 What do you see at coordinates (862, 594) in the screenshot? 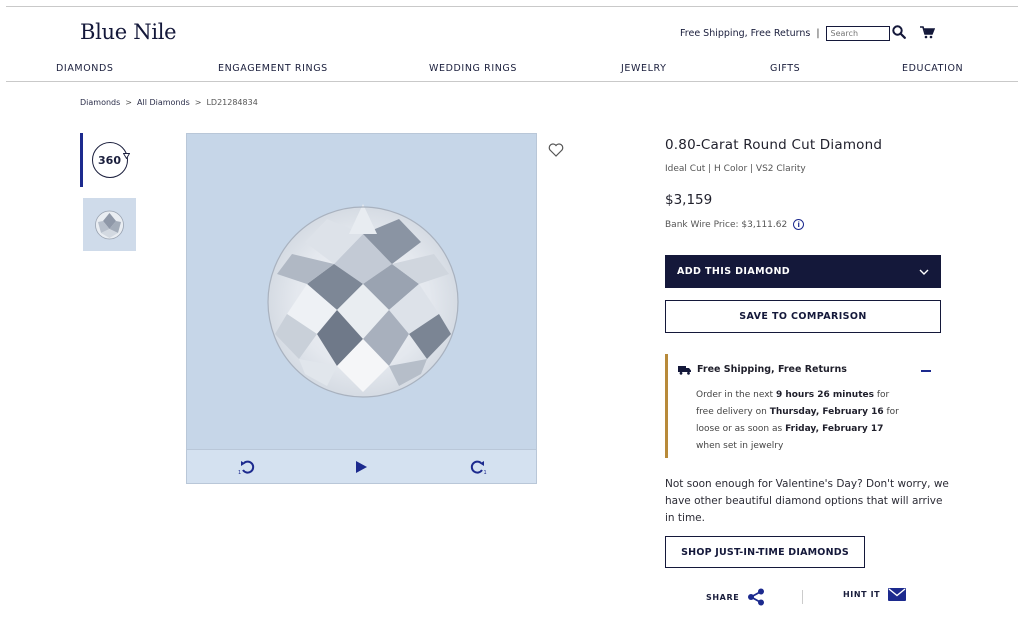
I see `hint-label: HINT IT` at bounding box center [862, 594].